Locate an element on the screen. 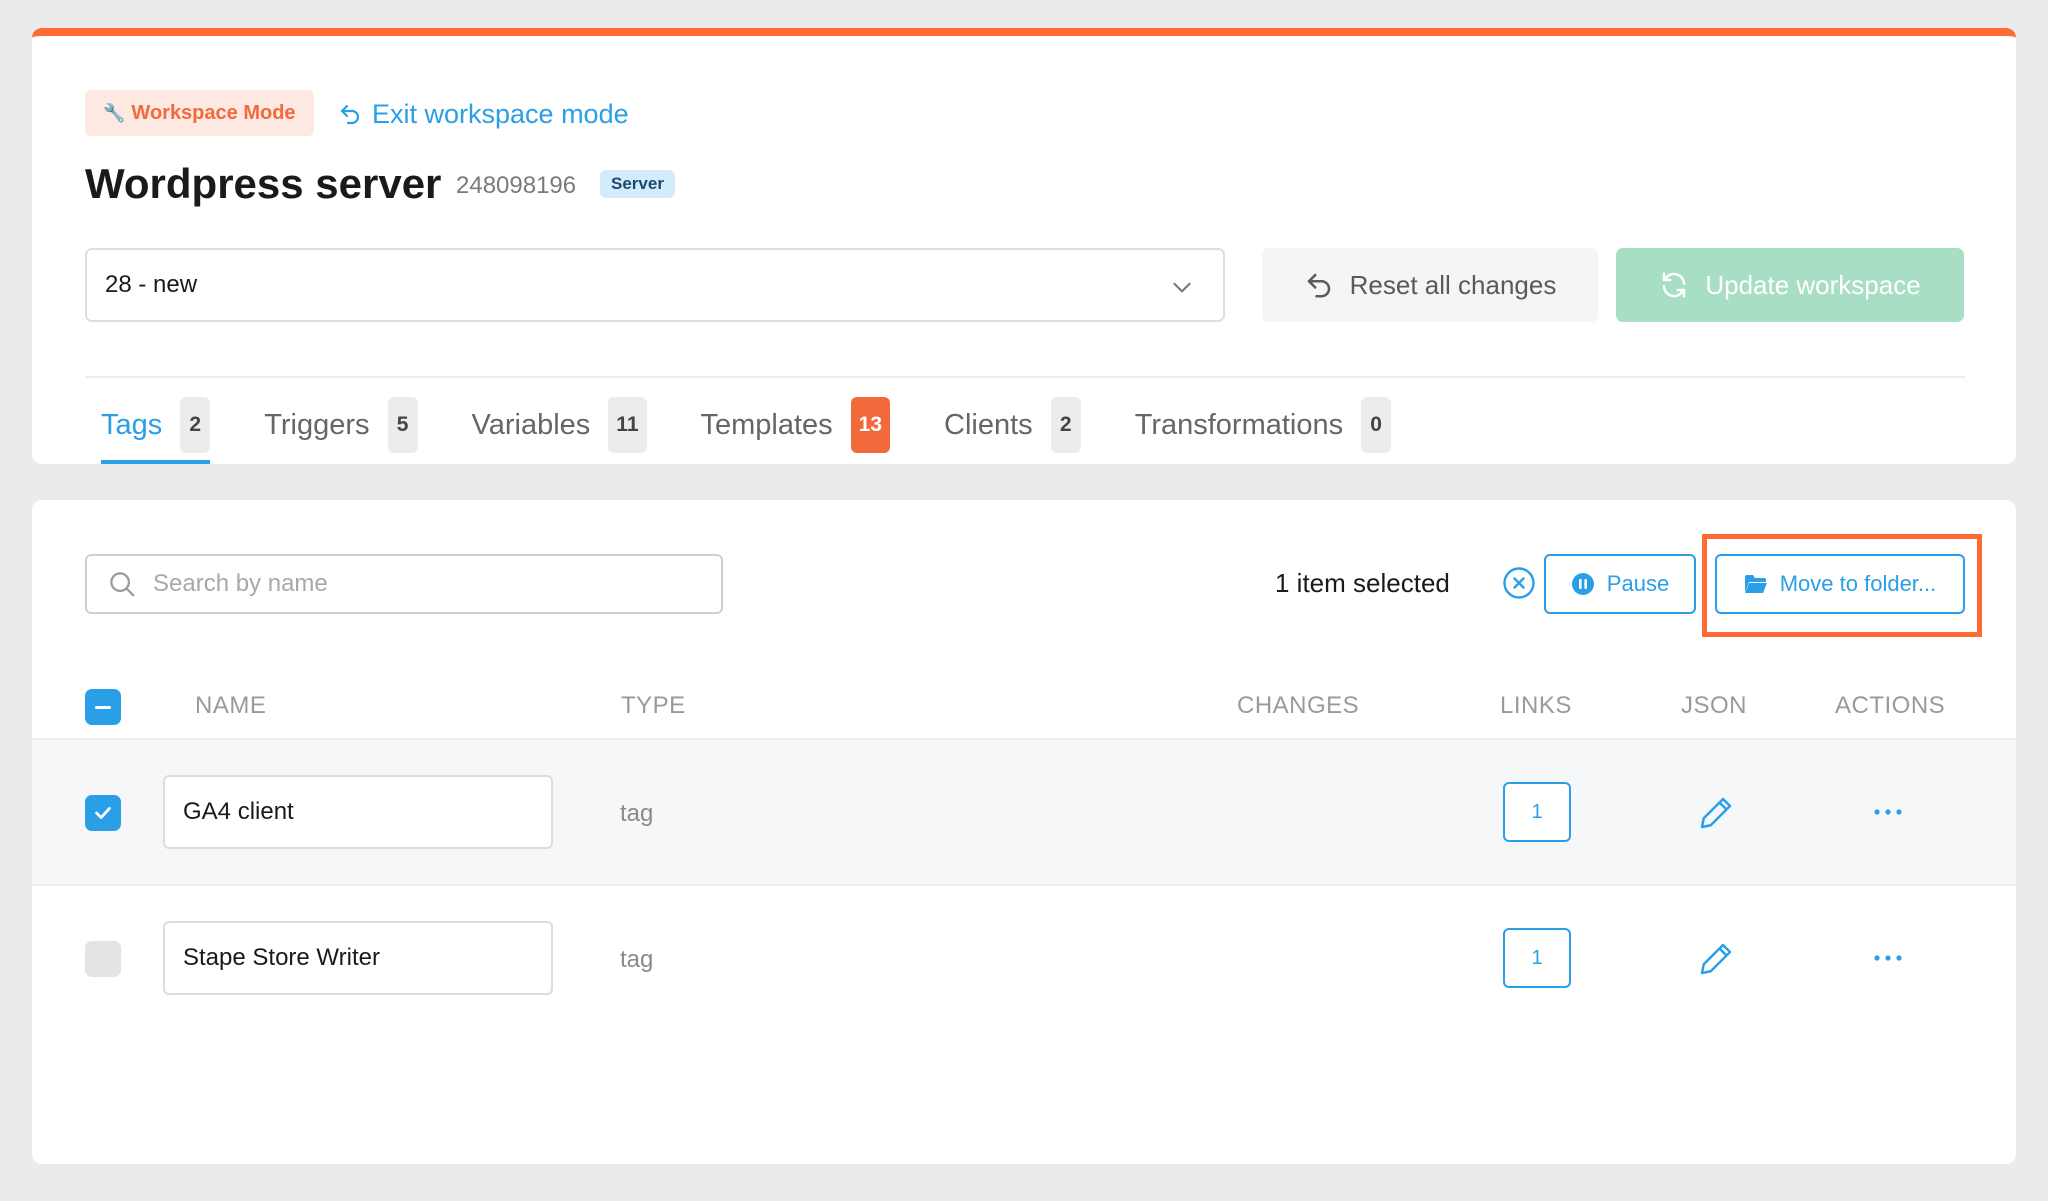 The width and height of the screenshot is (2048, 1201). chevron-down-icon is located at coordinates (1182, 287).